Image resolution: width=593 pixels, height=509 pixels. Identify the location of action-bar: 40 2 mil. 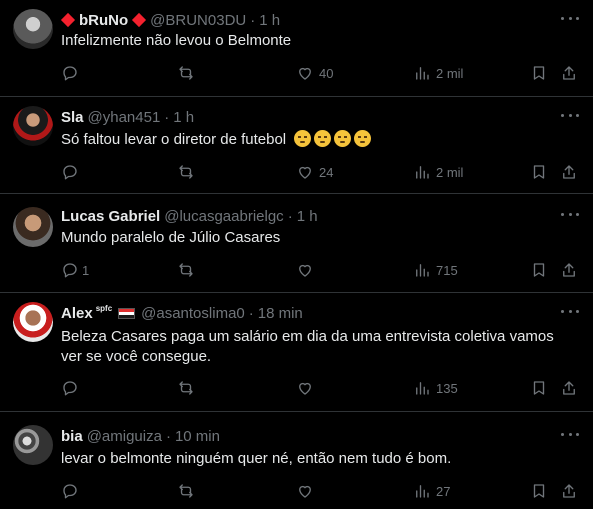
(327, 73).